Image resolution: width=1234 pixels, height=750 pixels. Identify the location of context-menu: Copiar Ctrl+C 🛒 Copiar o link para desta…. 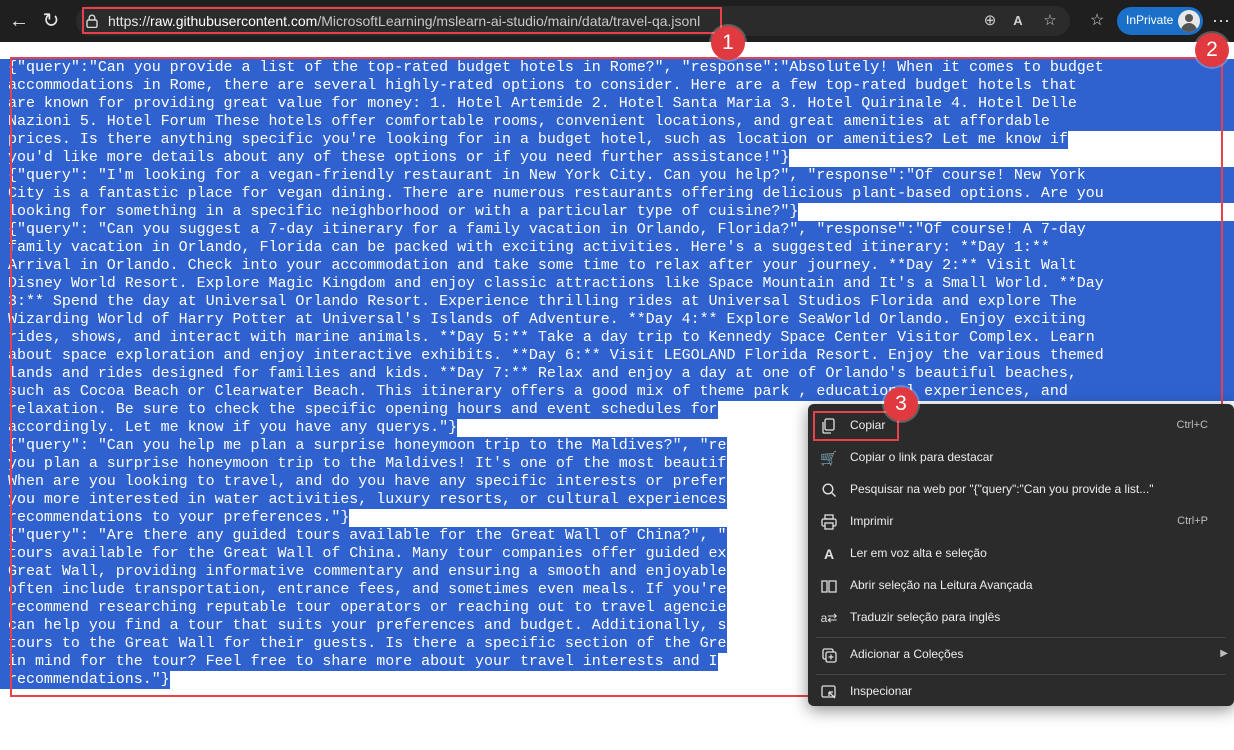
(1021, 555).